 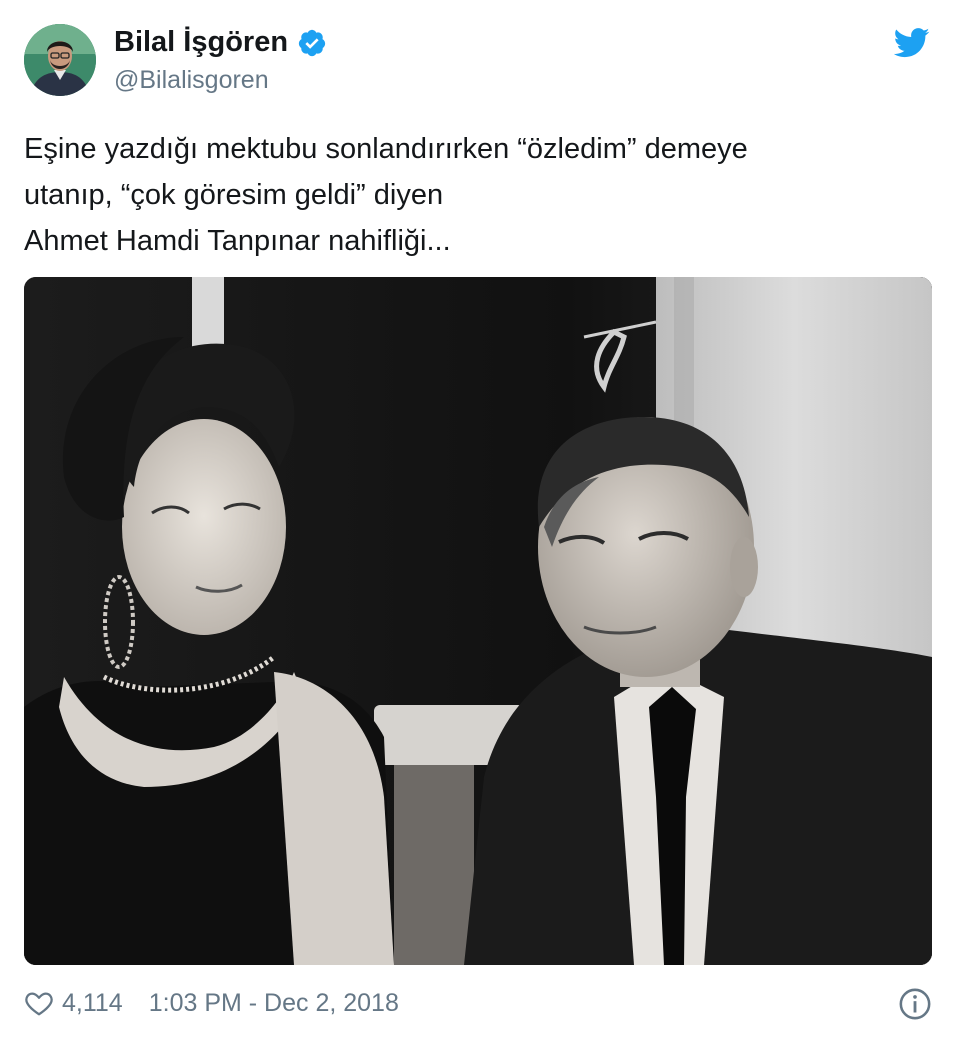 What do you see at coordinates (312, 42) in the screenshot?
I see `verified-badge-icon` at bounding box center [312, 42].